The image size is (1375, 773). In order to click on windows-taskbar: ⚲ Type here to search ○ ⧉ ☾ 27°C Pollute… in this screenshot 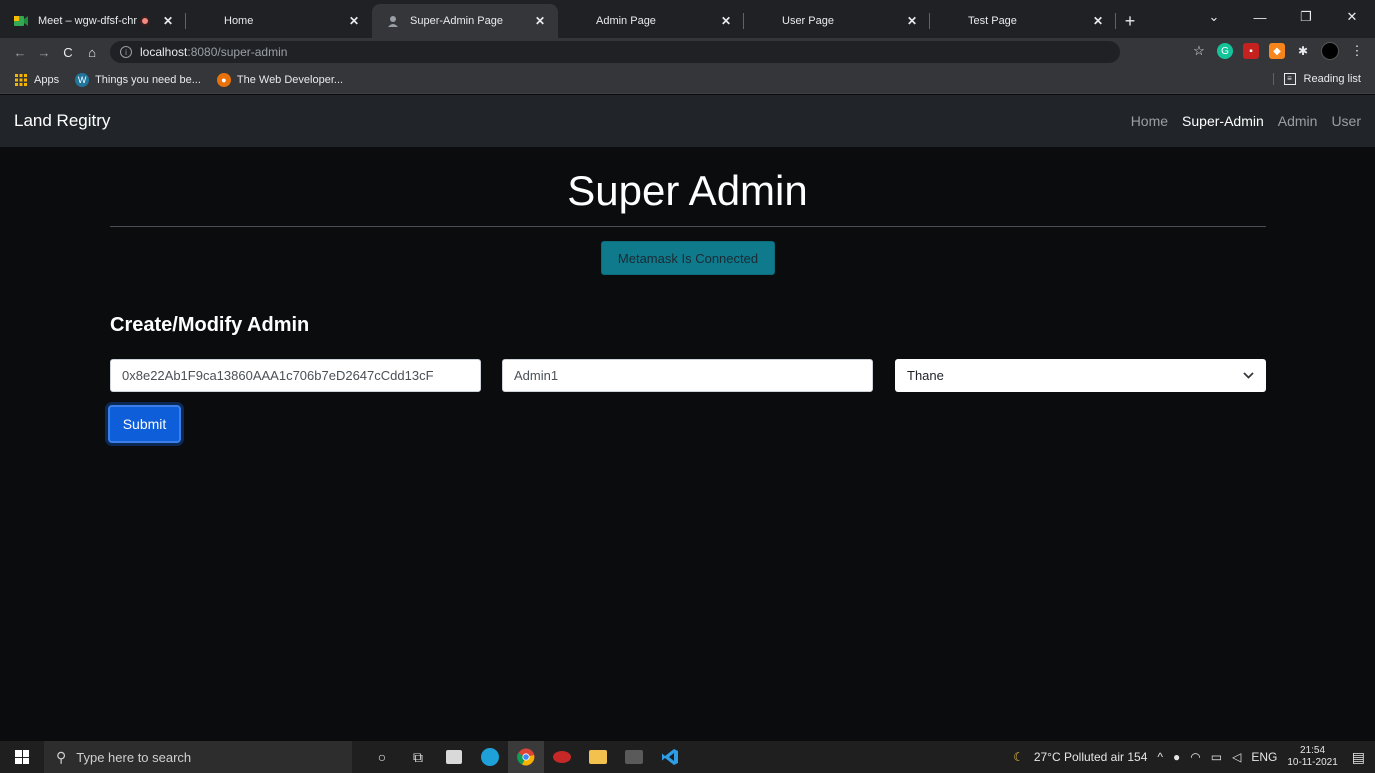, I will do `click(687, 757)`.